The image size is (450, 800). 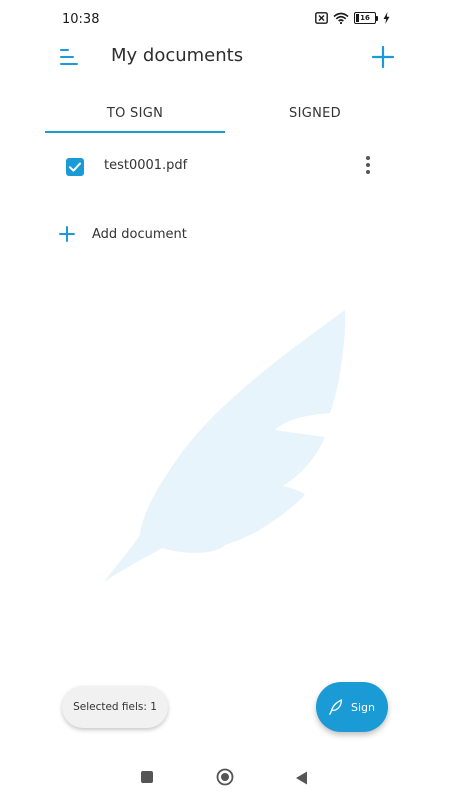 I want to click on tab-indicator, so click(x=135, y=132).